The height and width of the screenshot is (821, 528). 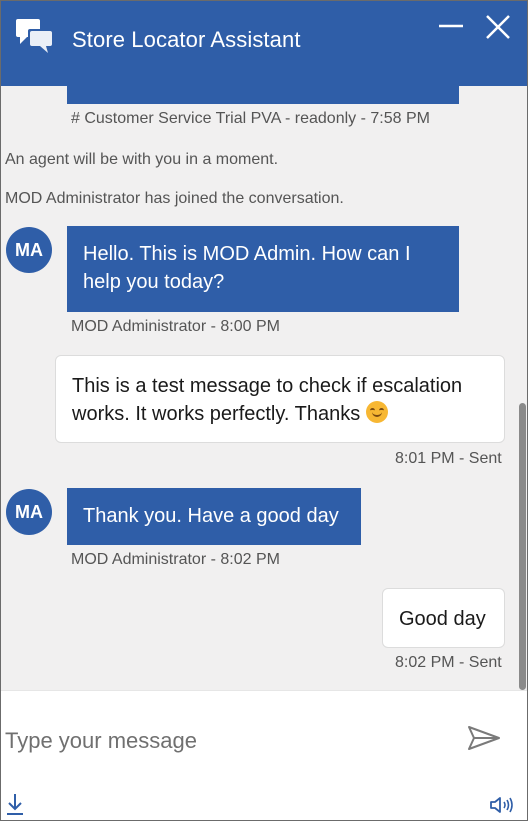 I want to click on message-input, so click(x=225, y=741).